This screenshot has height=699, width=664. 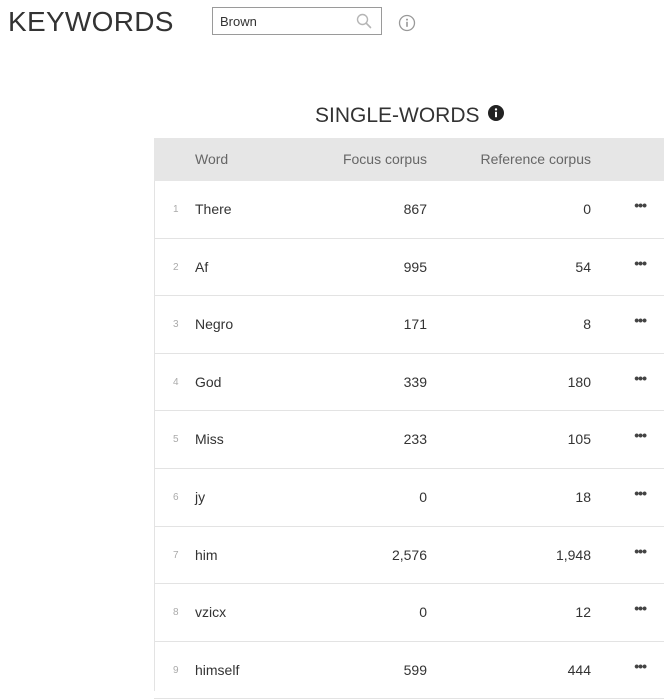 I want to click on row-focus-corpus-value: 599, so click(x=415, y=669).